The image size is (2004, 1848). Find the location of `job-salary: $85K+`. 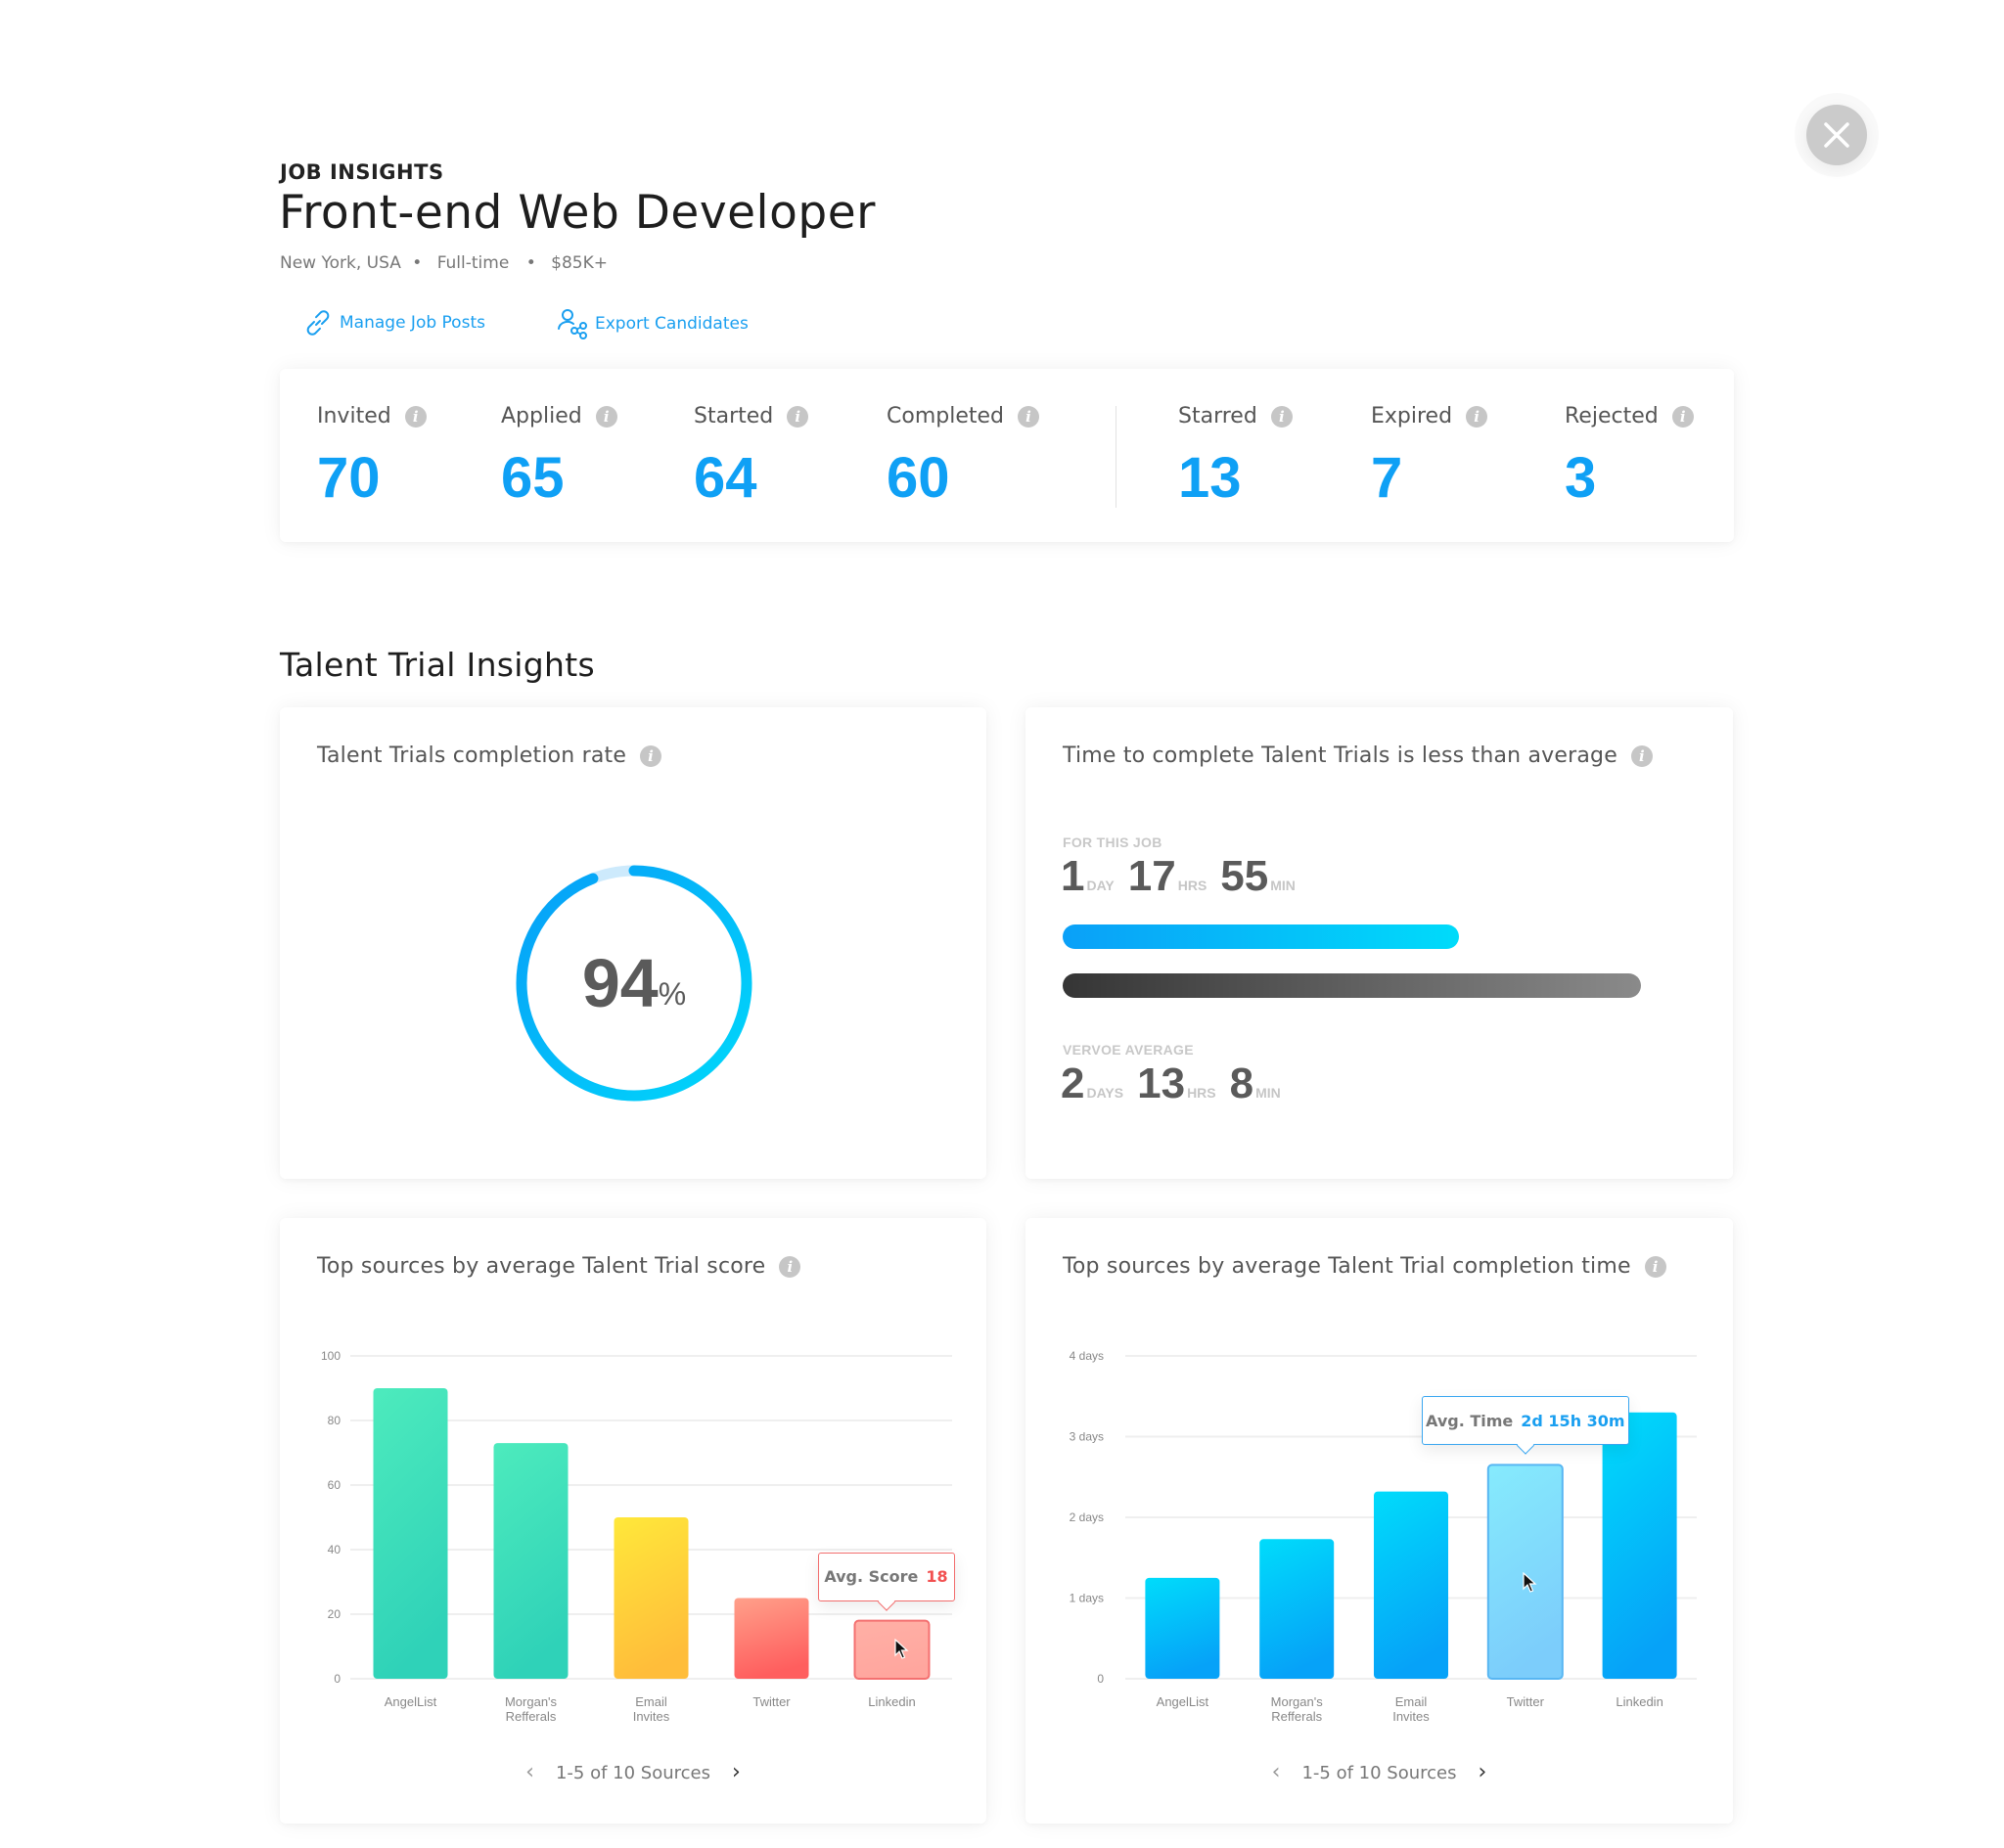

job-salary: $85K+ is located at coordinates (579, 263).